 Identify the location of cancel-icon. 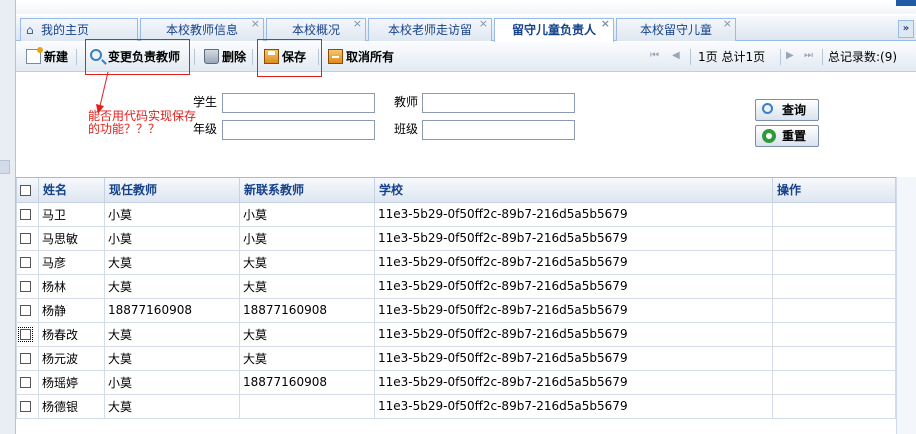
(335, 56).